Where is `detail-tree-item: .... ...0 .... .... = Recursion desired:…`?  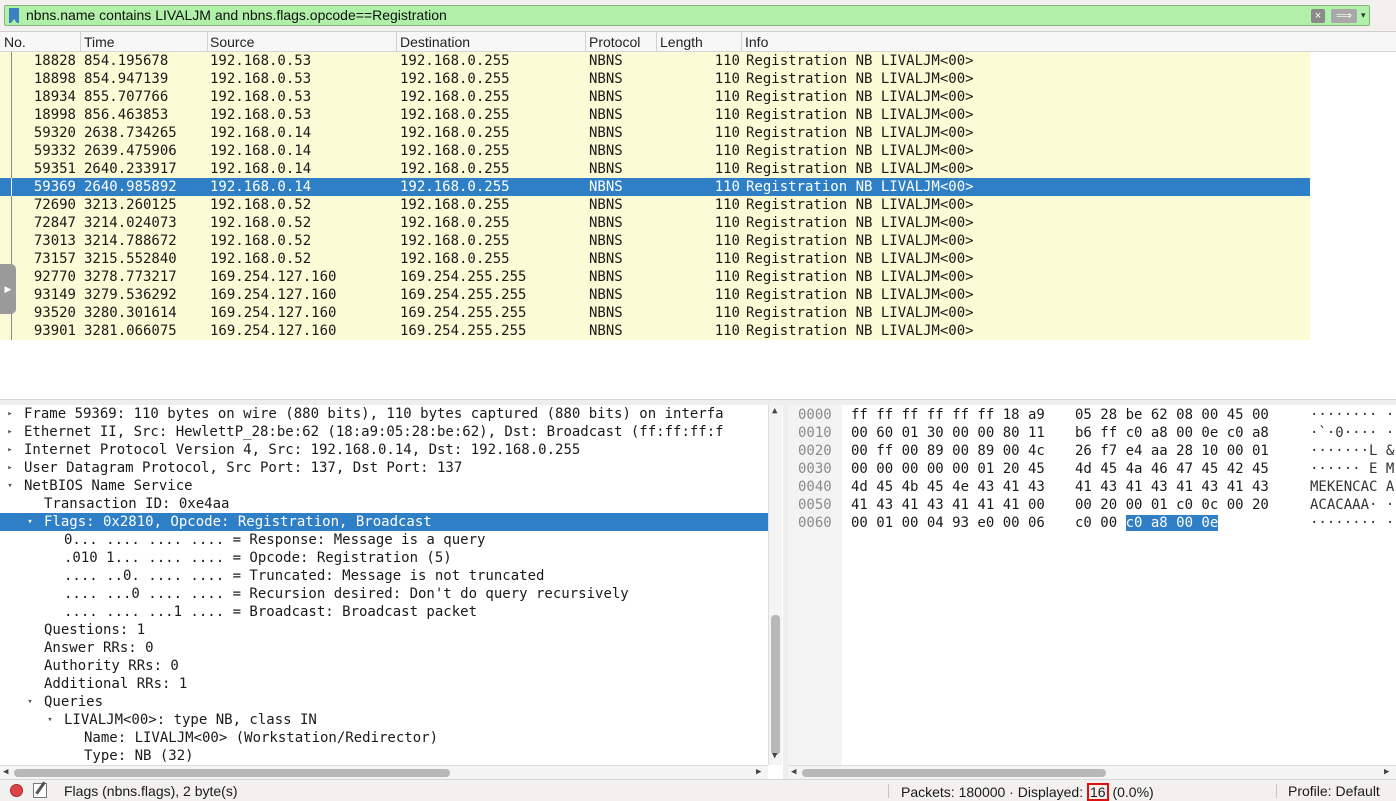
detail-tree-item: .... ...0 .... .... = Recursion desired:… is located at coordinates (384, 594).